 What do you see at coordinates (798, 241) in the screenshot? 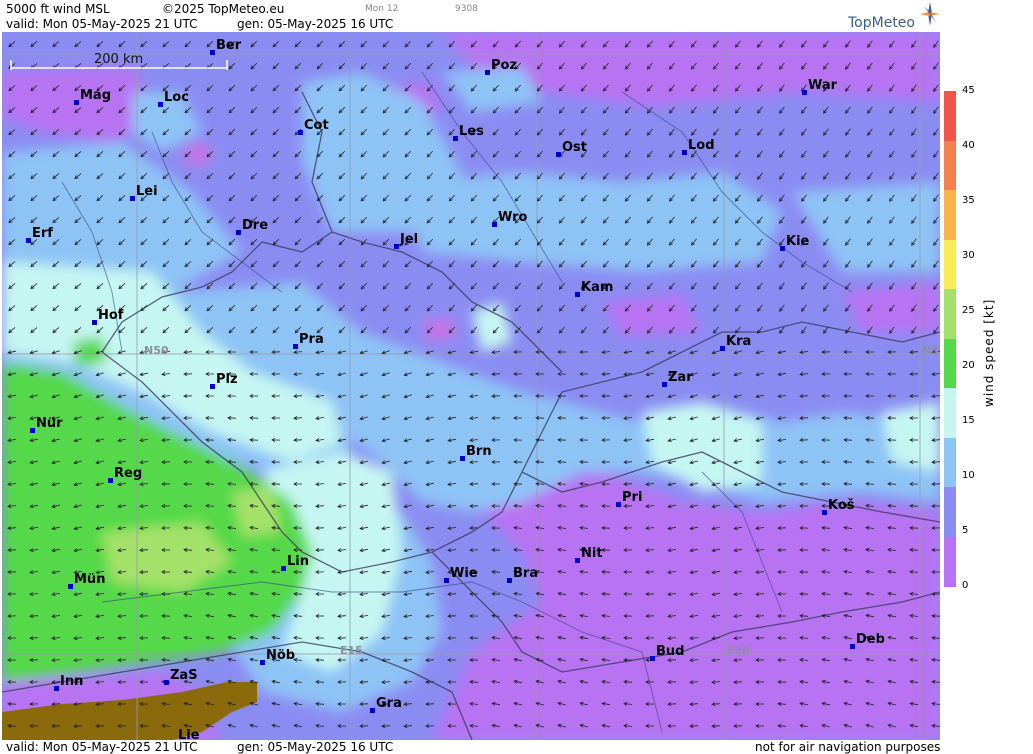
I see `city-label: Kie` at bounding box center [798, 241].